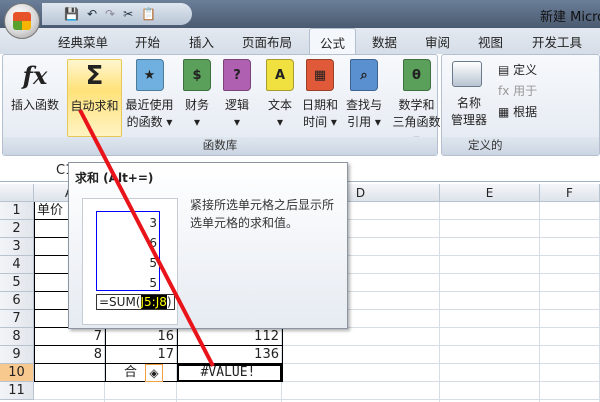  Describe the element at coordinates (490, 193) in the screenshot. I see `column-header-E: E` at that location.